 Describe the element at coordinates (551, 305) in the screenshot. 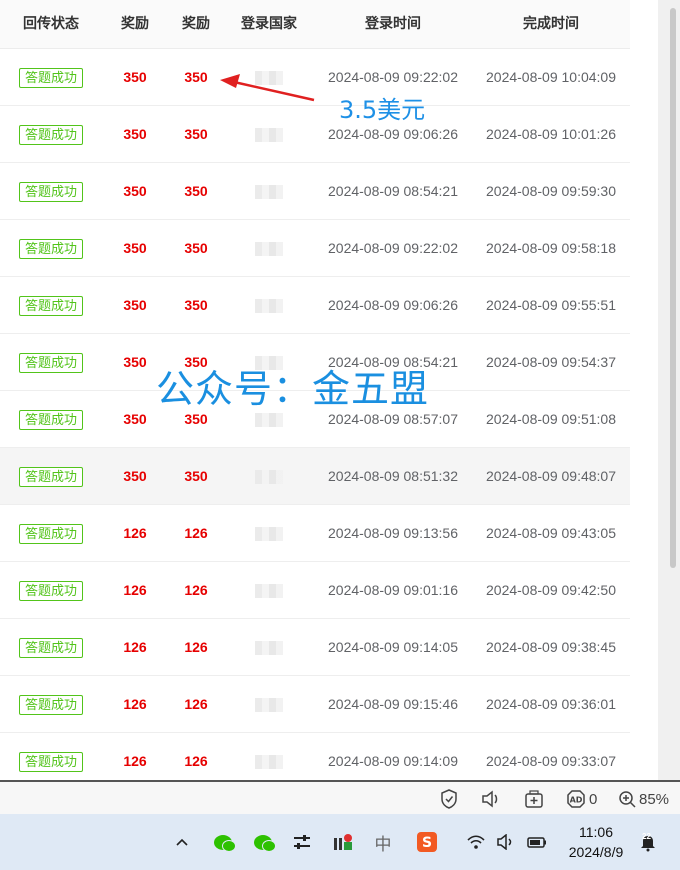

I see `done-time-cell: 2024-08-09 09:55:51` at that location.